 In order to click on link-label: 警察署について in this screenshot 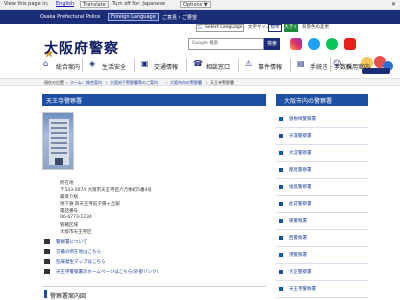, I will do `click(72, 242)`.